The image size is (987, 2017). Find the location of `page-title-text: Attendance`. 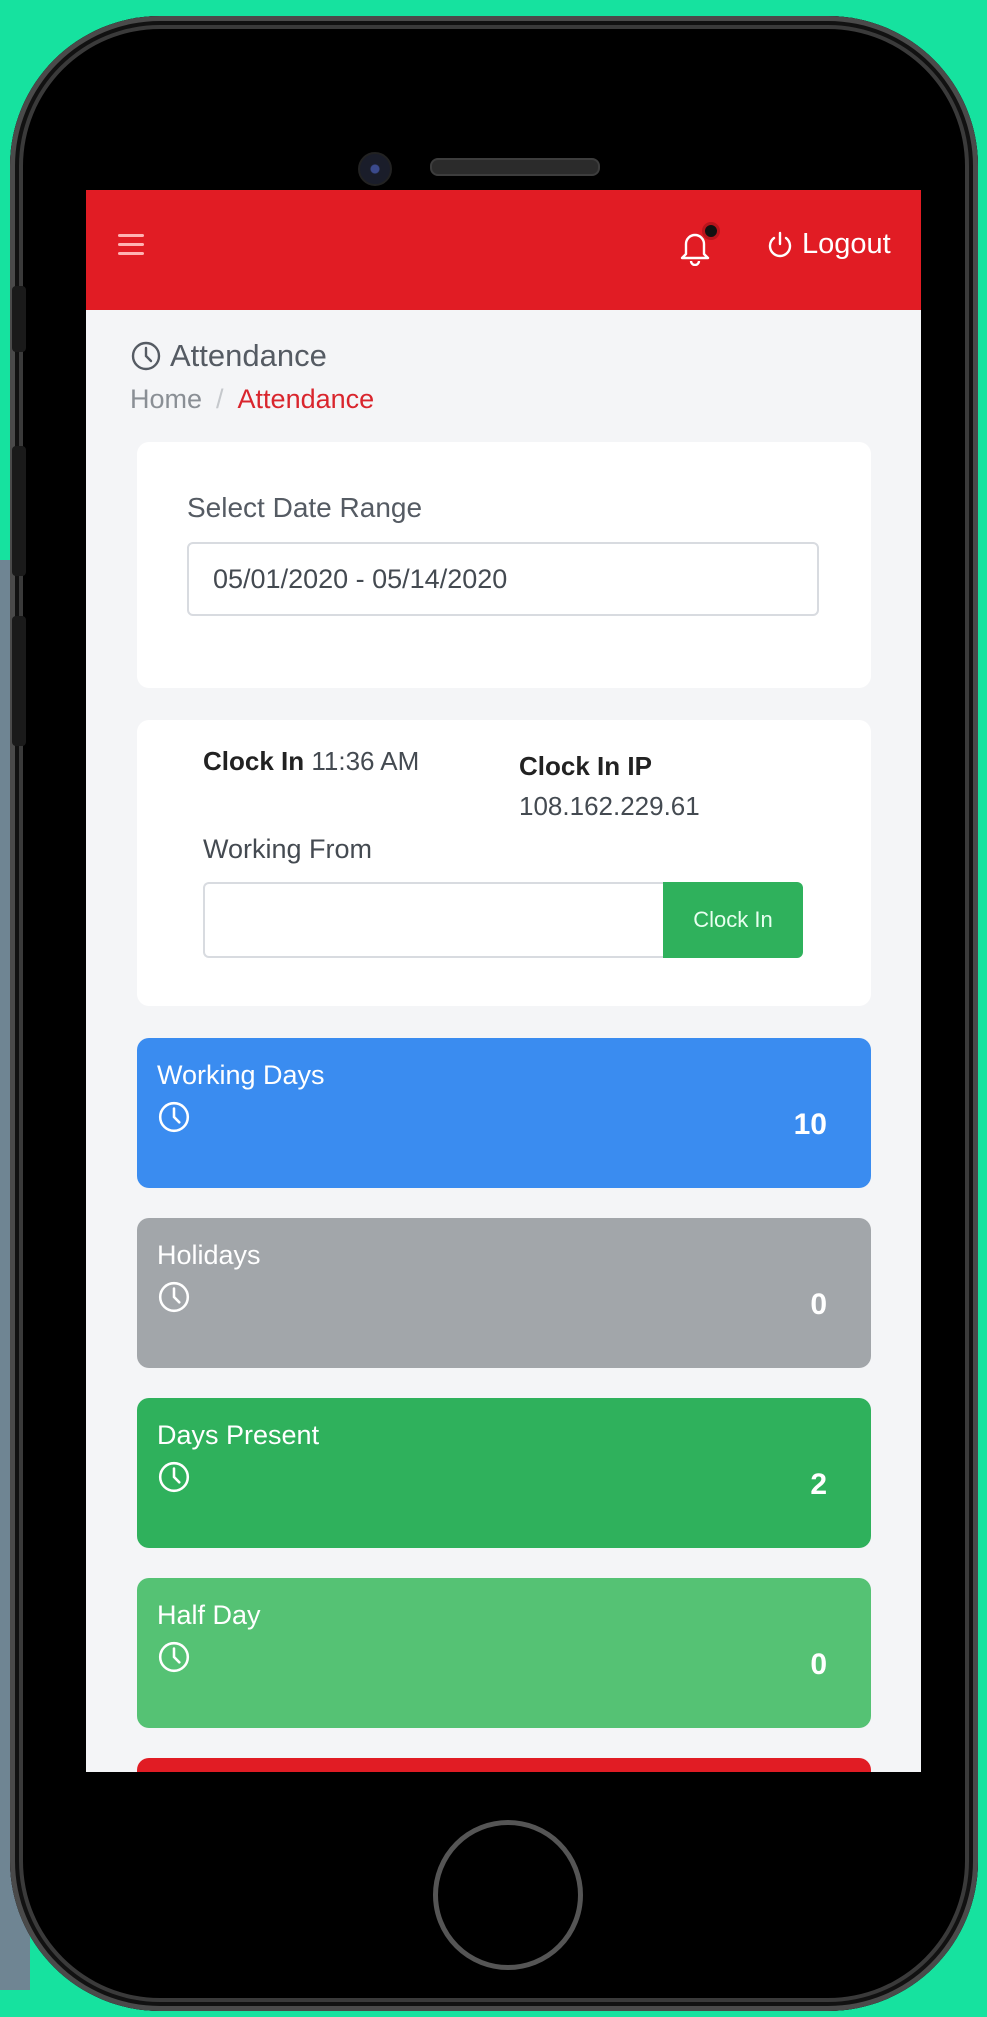

page-title-text: Attendance is located at coordinates (248, 355).